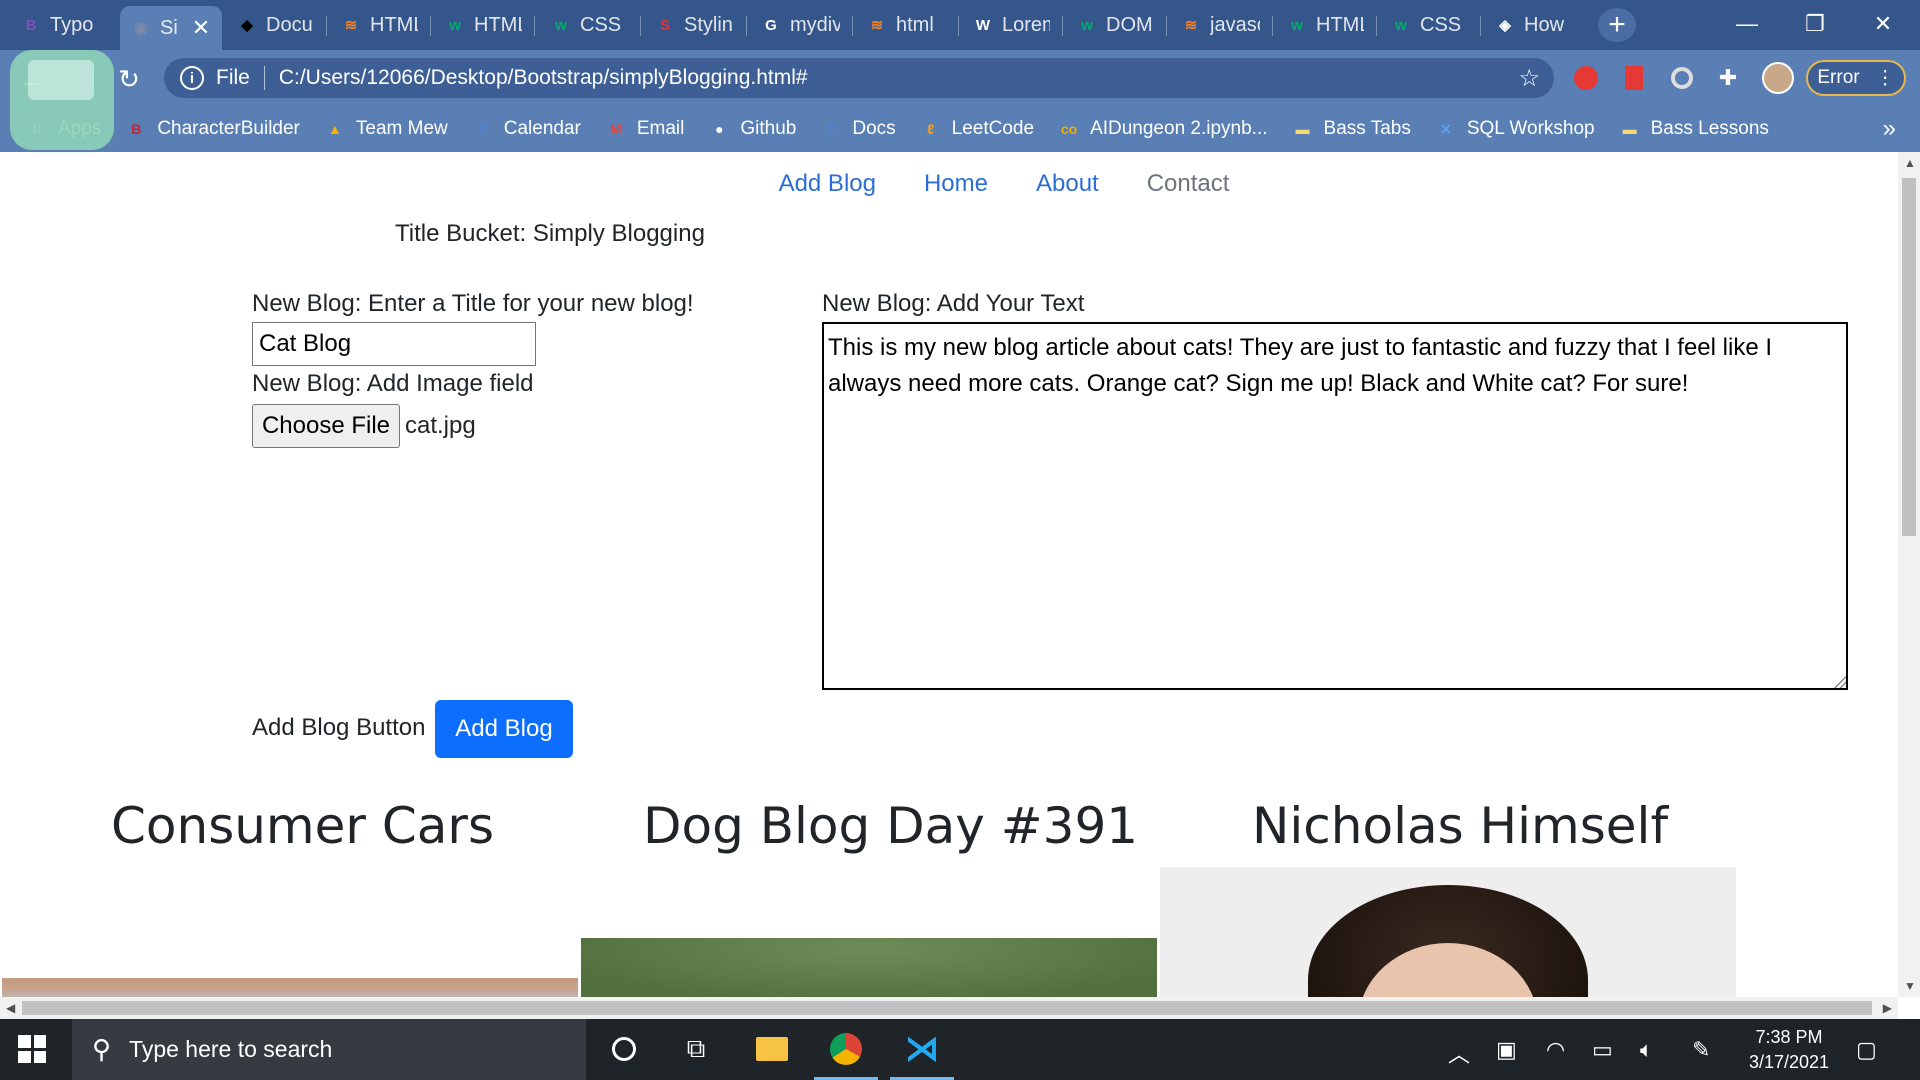  What do you see at coordinates (1887, 1008) in the screenshot?
I see `scroll-right-arrow-icon: ▶` at bounding box center [1887, 1008].